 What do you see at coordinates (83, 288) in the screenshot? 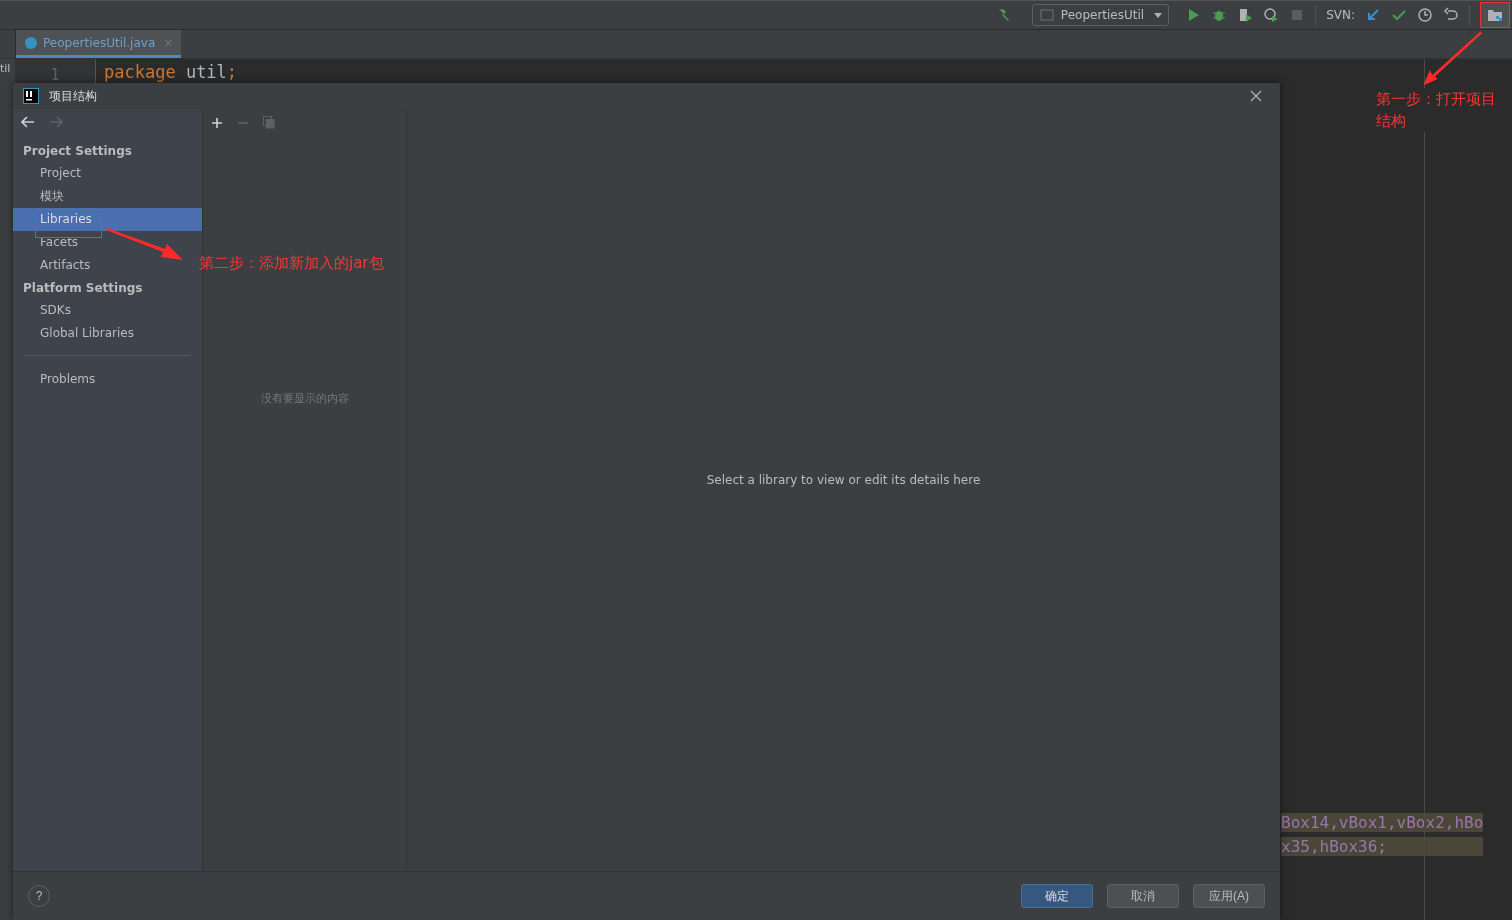
I see `section-header: Platform Settings` at bounding box center [83, 288].